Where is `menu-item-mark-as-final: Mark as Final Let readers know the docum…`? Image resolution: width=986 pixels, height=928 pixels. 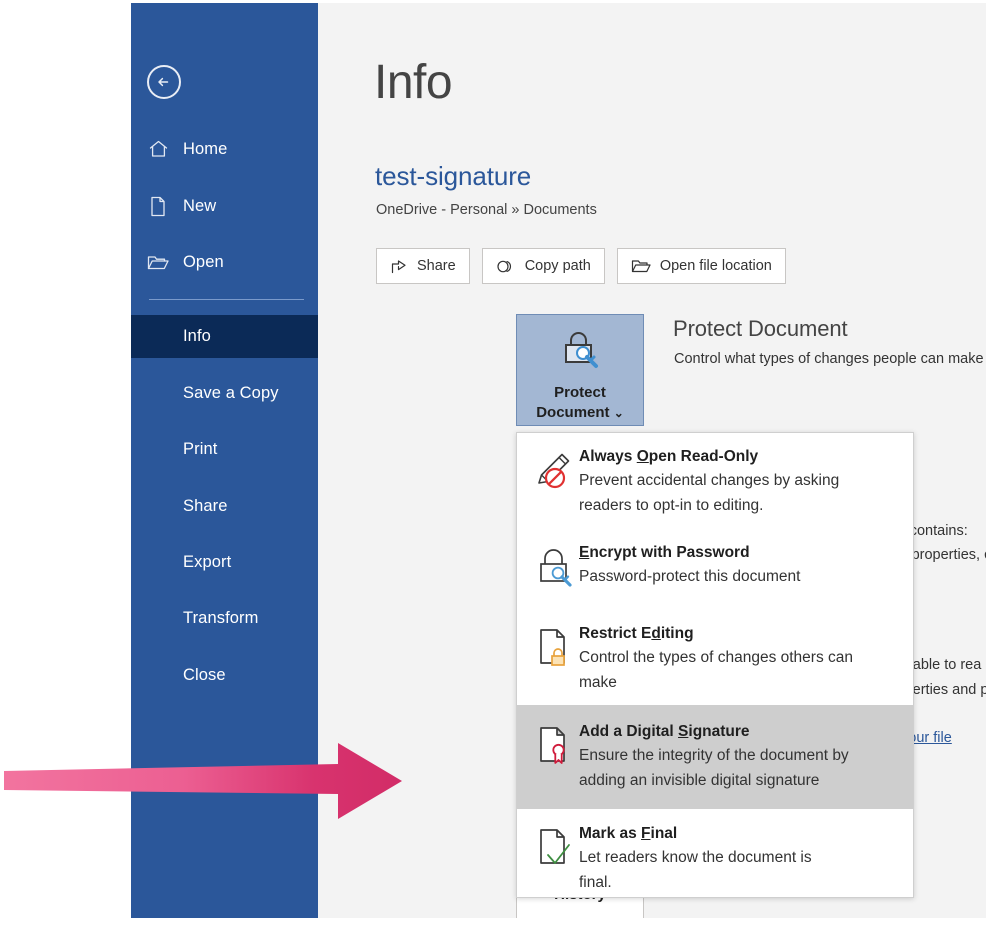
menu-item-mark-as-final: Mark as Final Let readers know the docum… is located at coordinates (715, 857).